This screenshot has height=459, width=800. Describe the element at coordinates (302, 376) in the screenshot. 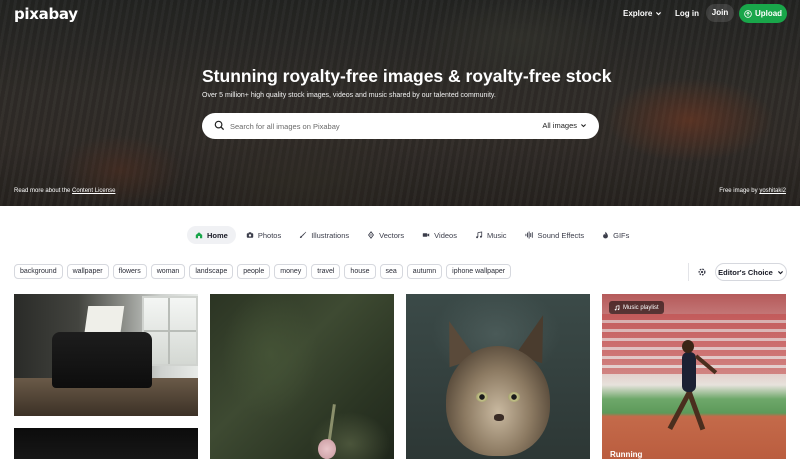

I see `image-tile-plant` at that location.